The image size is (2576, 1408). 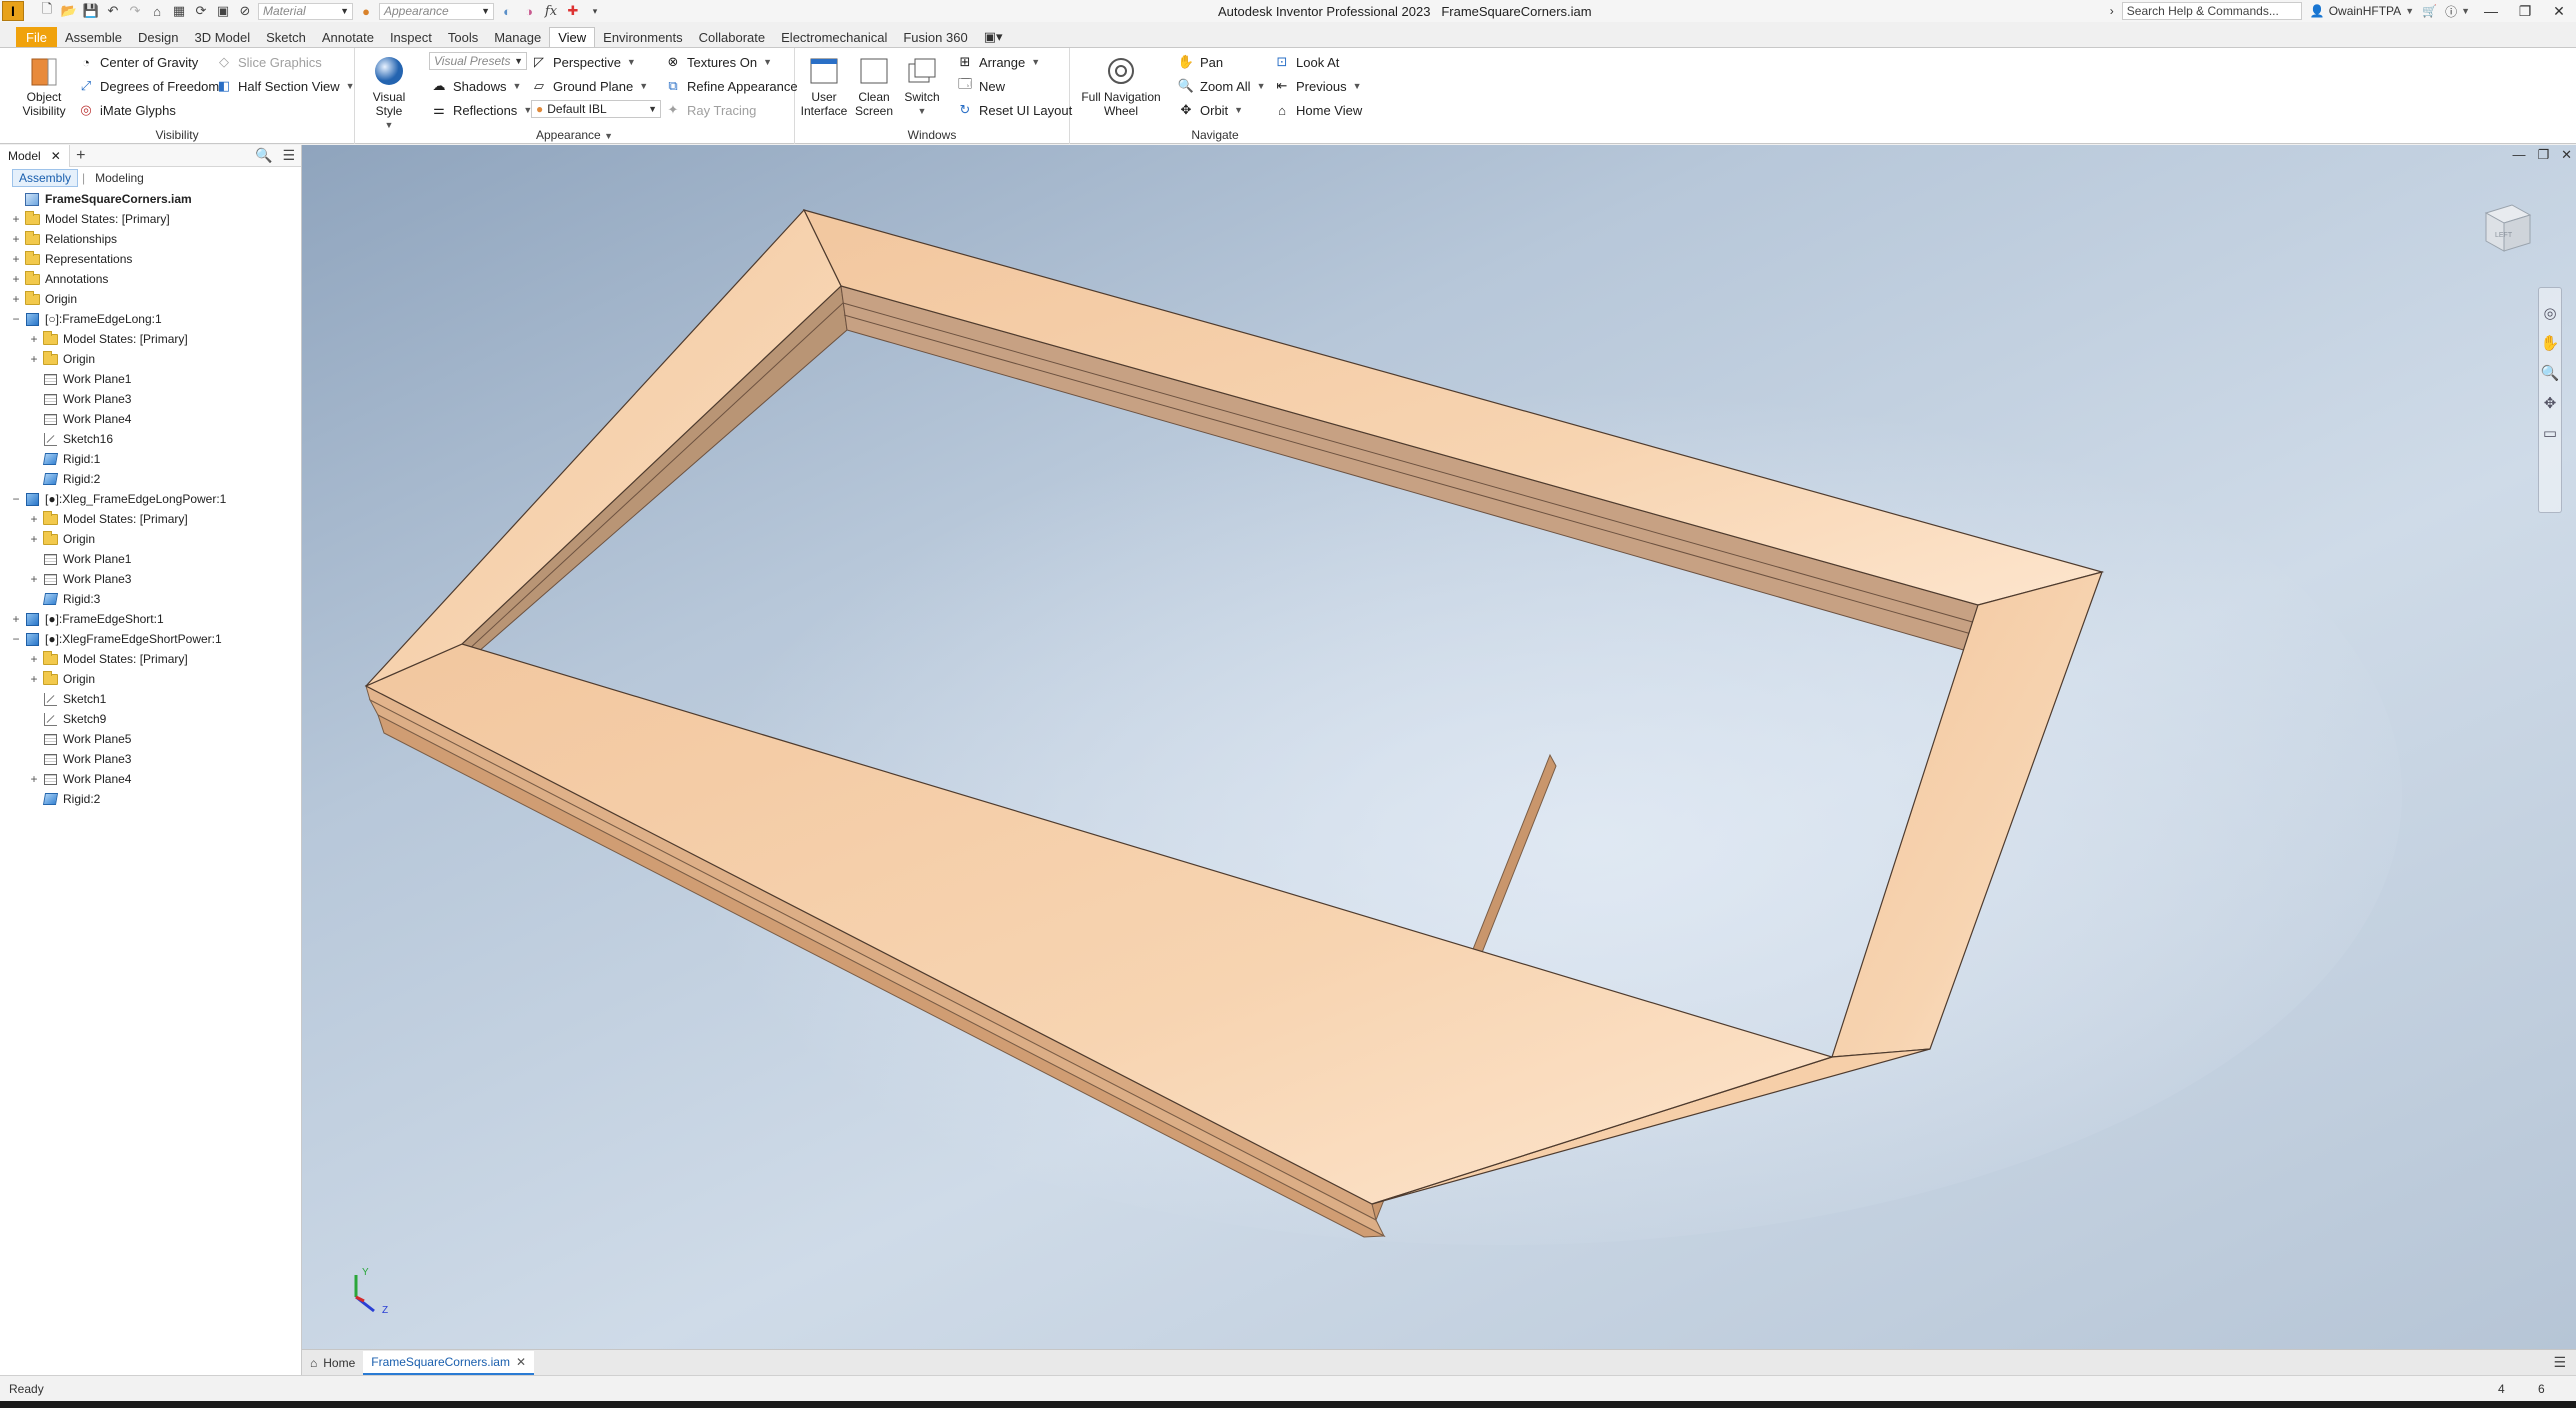 I want to click on user-interface-button: User Interface, so click(x=824, y=86).